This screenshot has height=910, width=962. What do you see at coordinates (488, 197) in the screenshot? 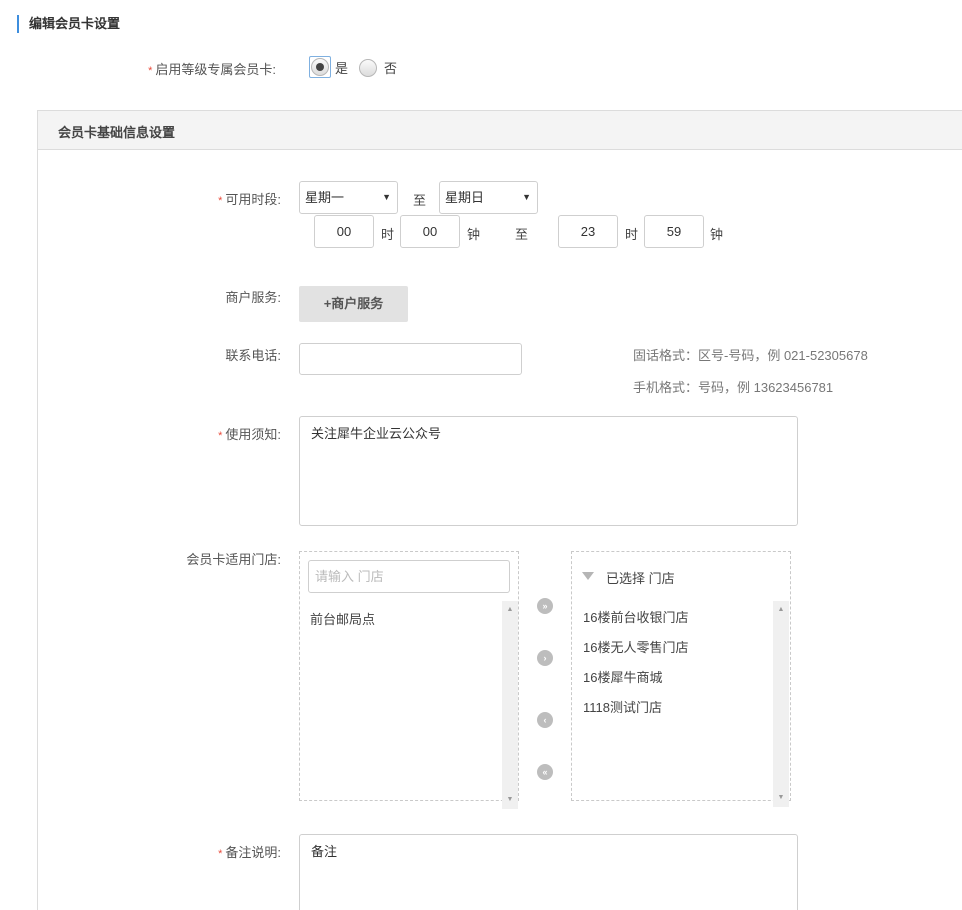
I see `end-day-select: 星期日 ▼` at bounding box center [488, 197].